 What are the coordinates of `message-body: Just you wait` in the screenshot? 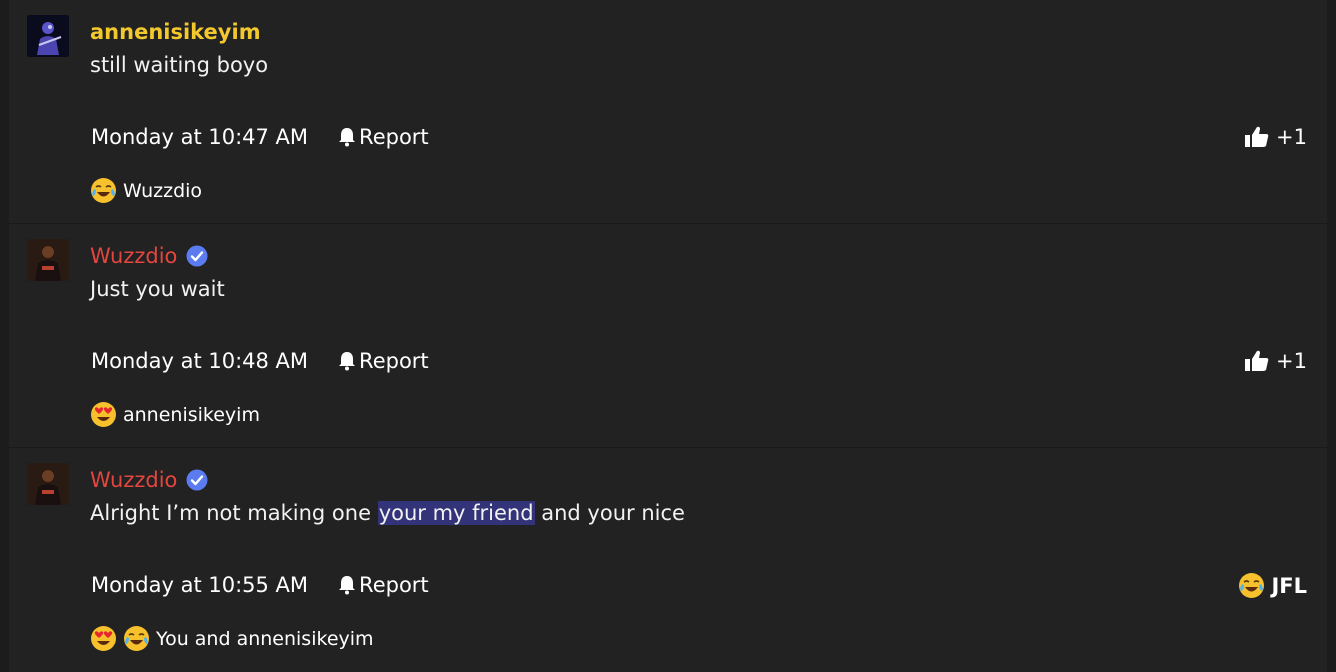 It's located at (157, 289).